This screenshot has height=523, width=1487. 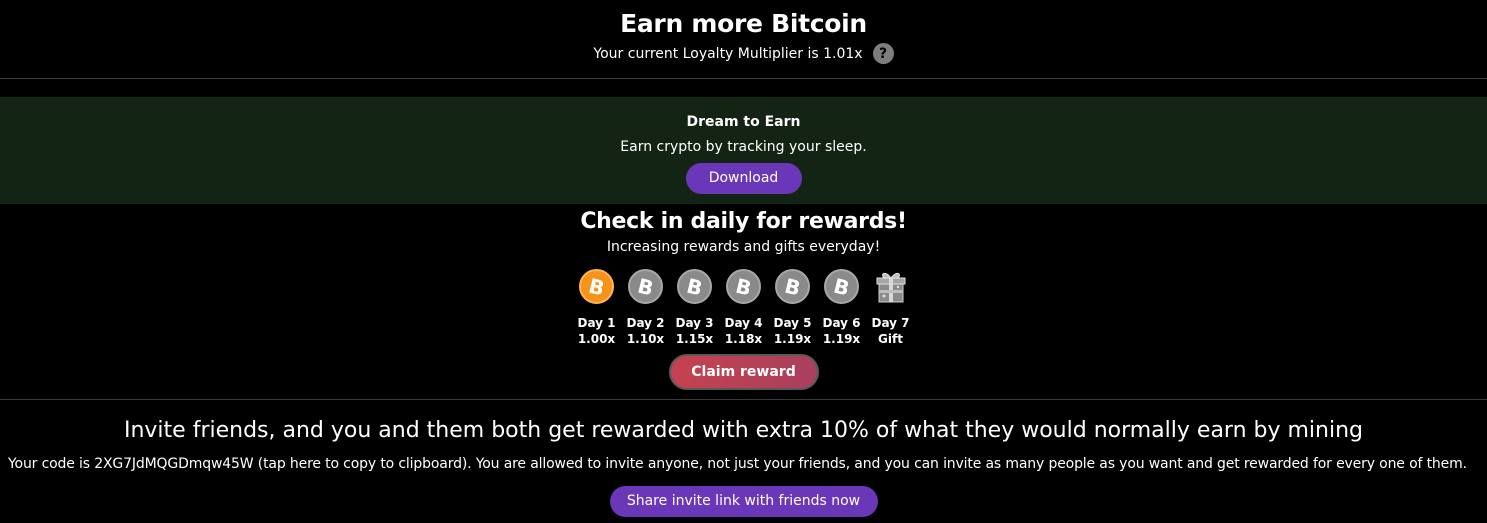 I want to click on day-label: Day 7, so click(x=890, y=323).